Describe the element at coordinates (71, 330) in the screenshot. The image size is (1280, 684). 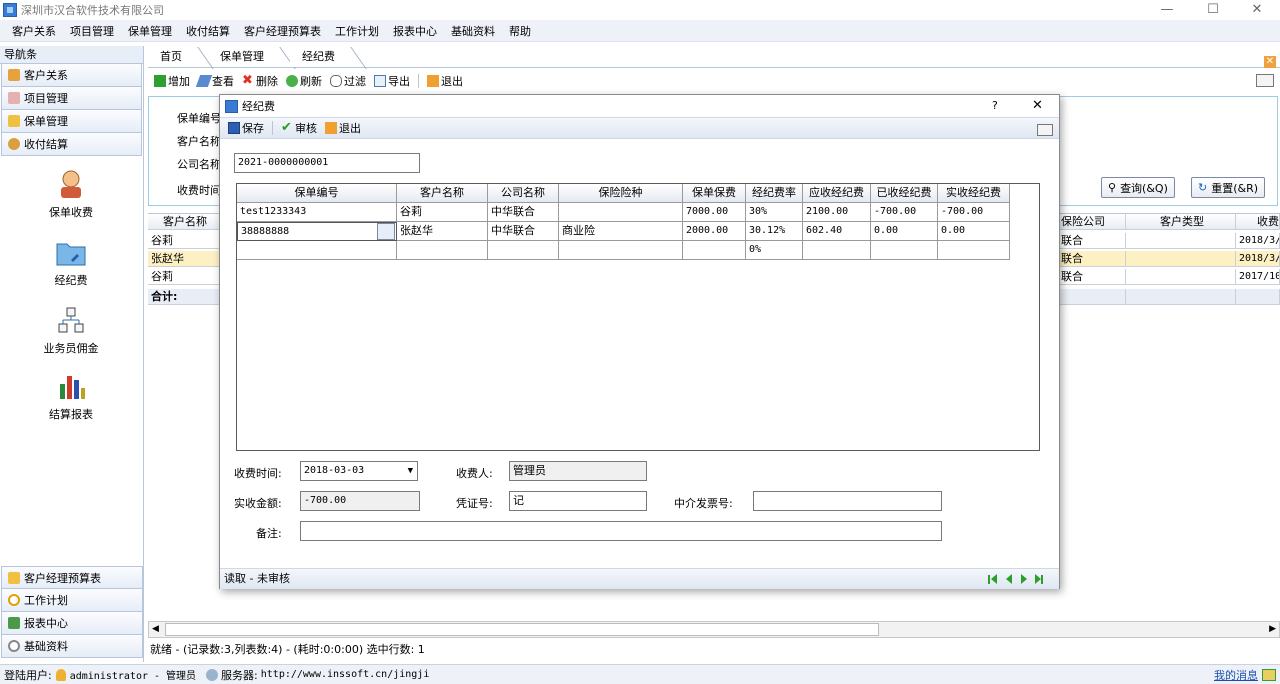
I see `nav-tool-commission: 业务员佣金` at that location.